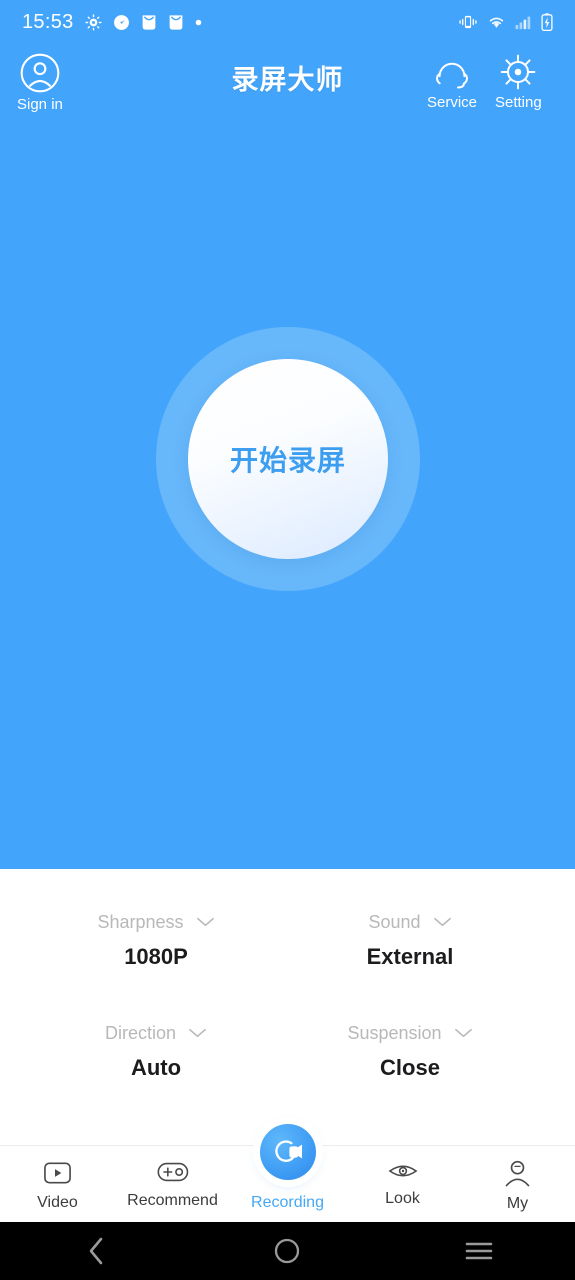  Describe the element at coordinates (518, 102) in the screenshot. I see `setting-label: Setting` at that location.